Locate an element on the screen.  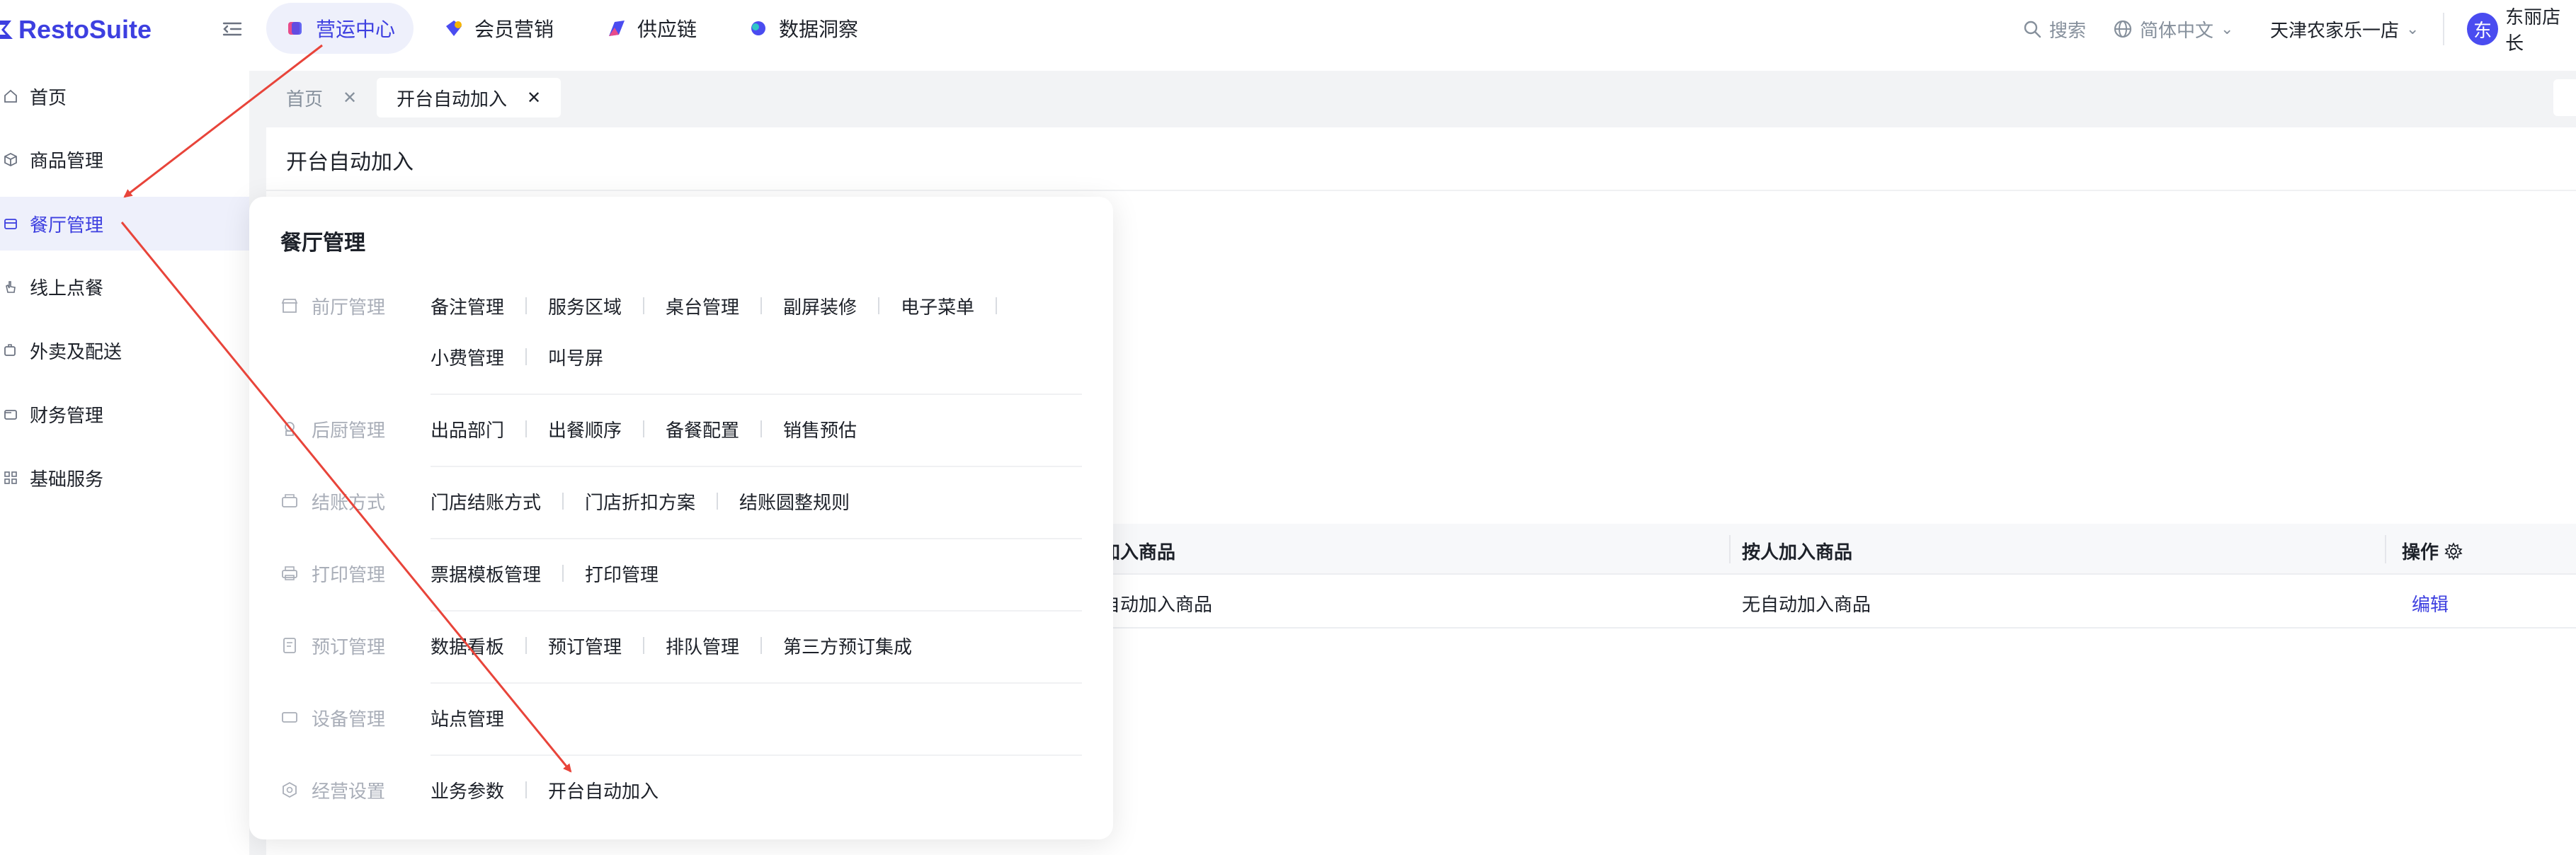
column-header-actions: 操作 is located at coordinates (2432, 551).